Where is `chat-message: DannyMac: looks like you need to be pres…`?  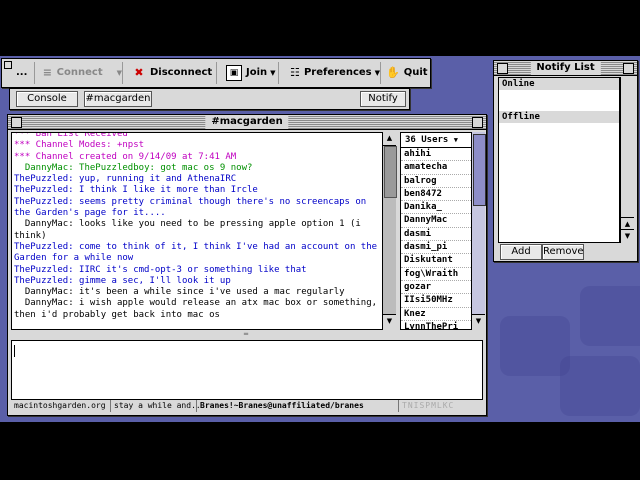 chat-message: DannyMac: looks like you need to be pres… is located at coordinates (197, 230).